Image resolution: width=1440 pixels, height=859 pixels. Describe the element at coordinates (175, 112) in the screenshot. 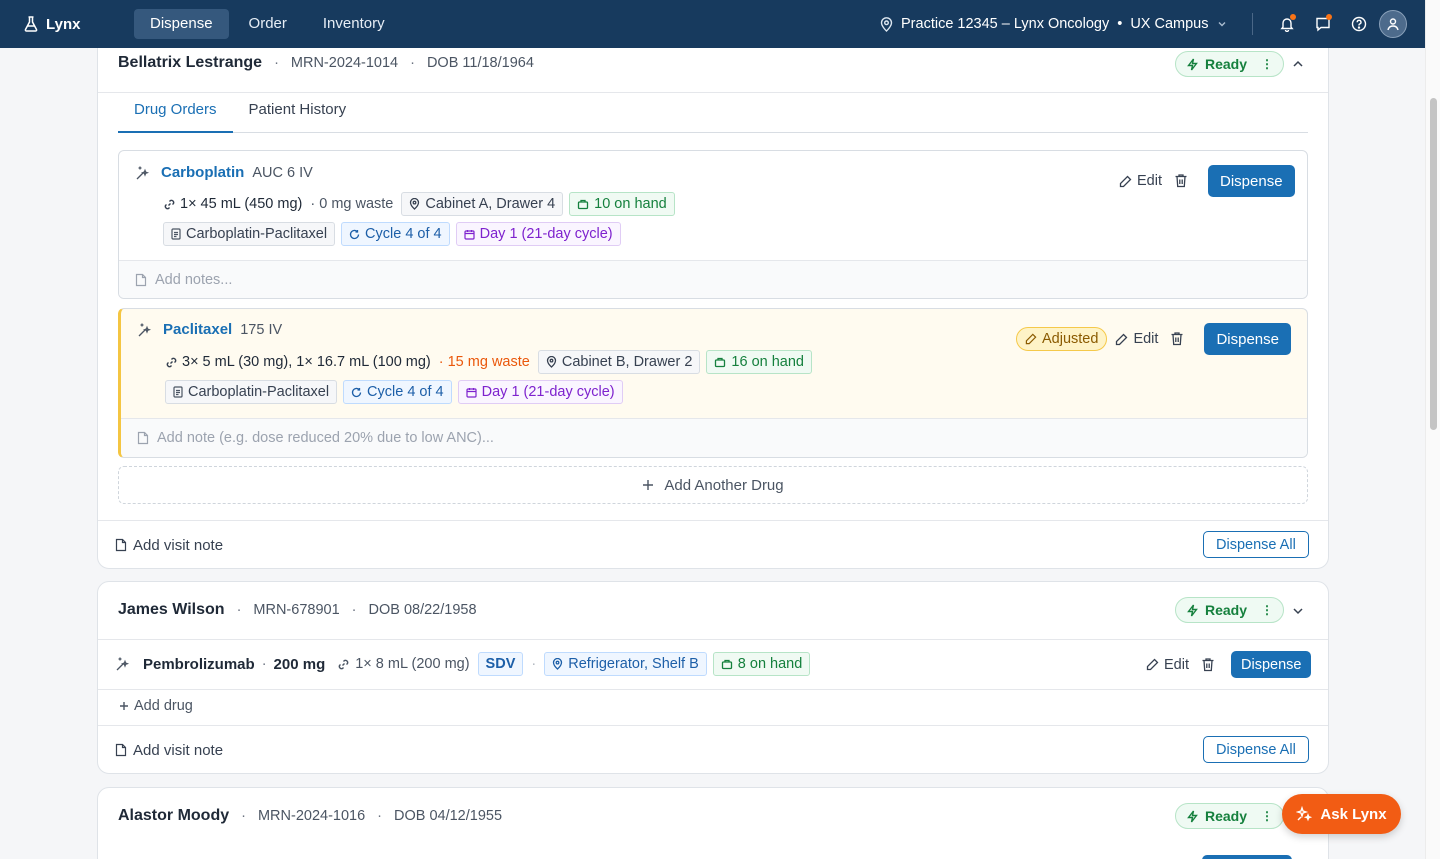

I see `tab-drug-orders: Drug Orders` at that location.